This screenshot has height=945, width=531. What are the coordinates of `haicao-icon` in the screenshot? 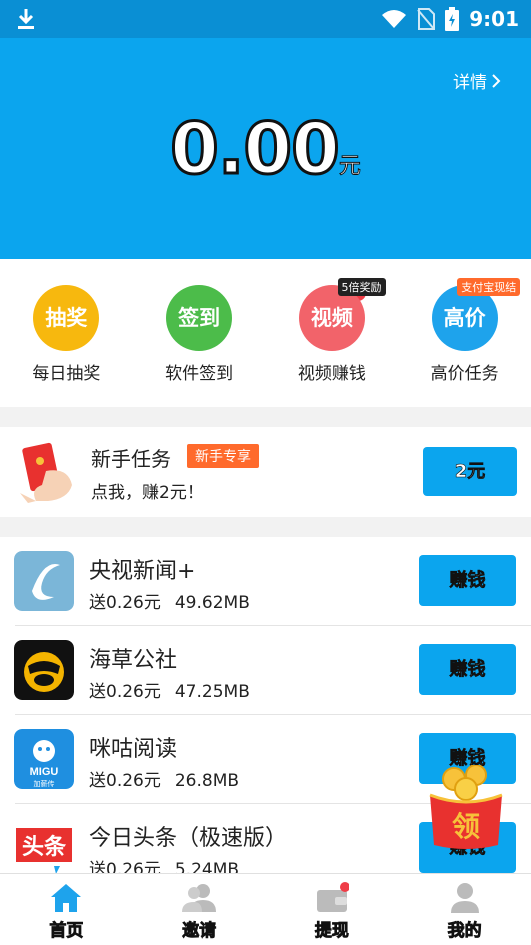 It's located at (44, 670).